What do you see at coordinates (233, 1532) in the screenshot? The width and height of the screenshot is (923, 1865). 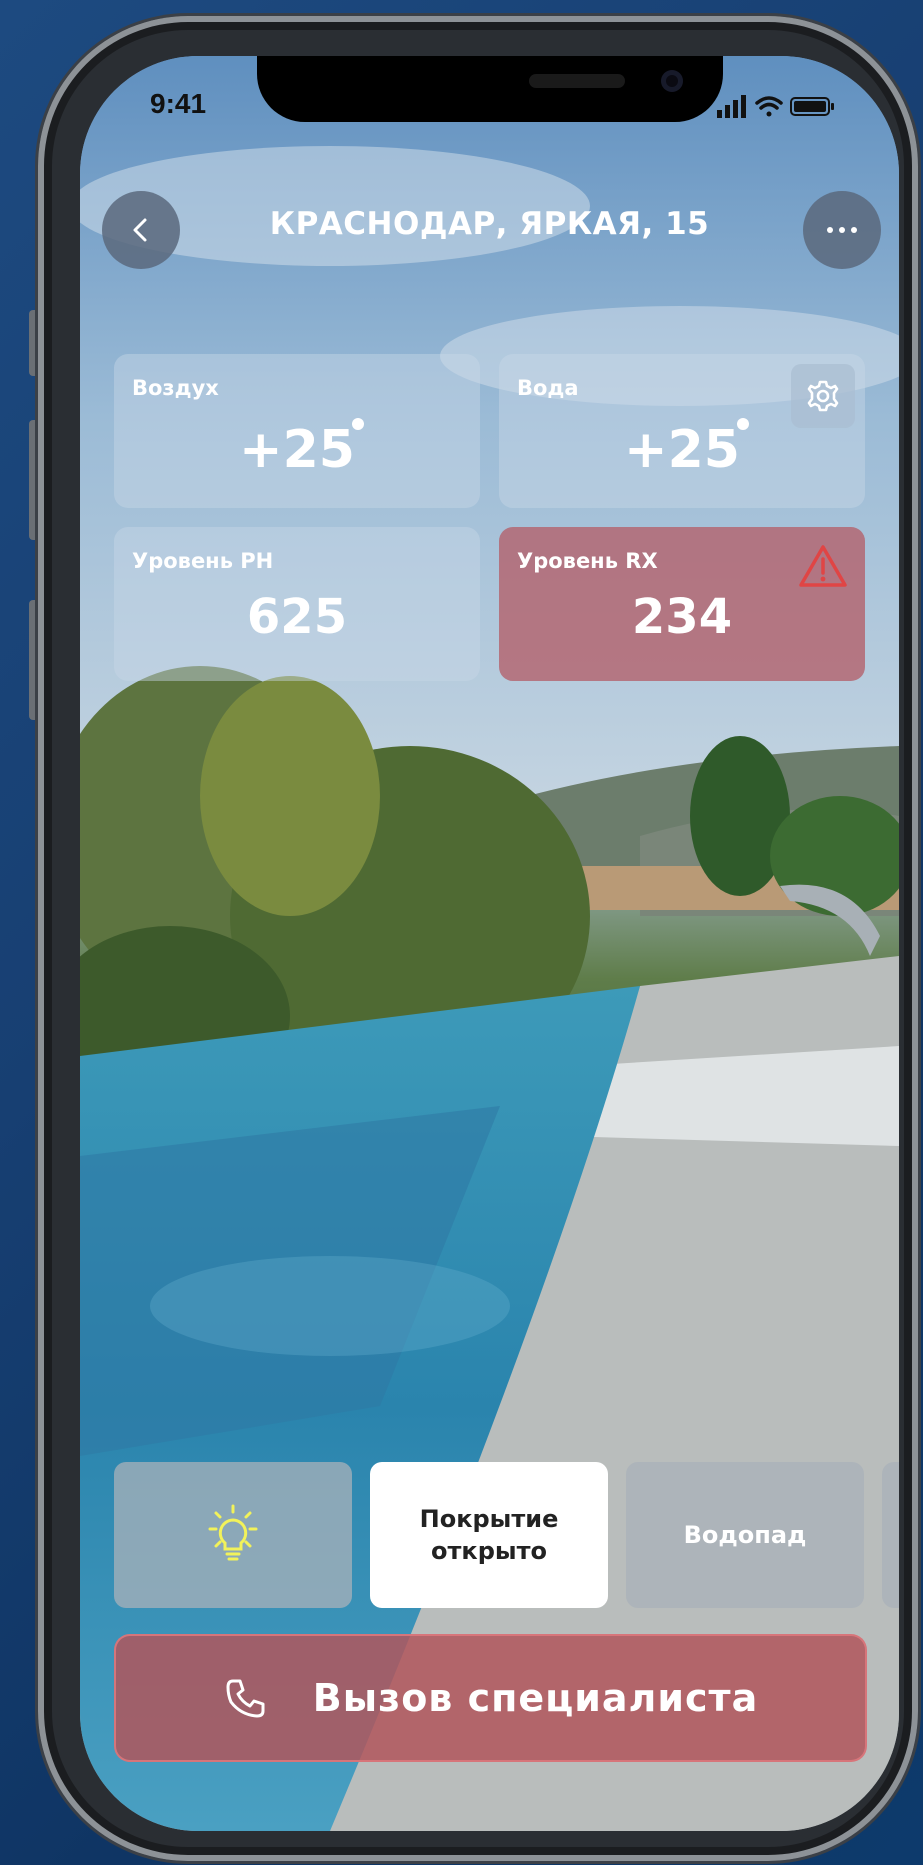 I see `light-bulb-icon` at bounding box center [233, 1532].